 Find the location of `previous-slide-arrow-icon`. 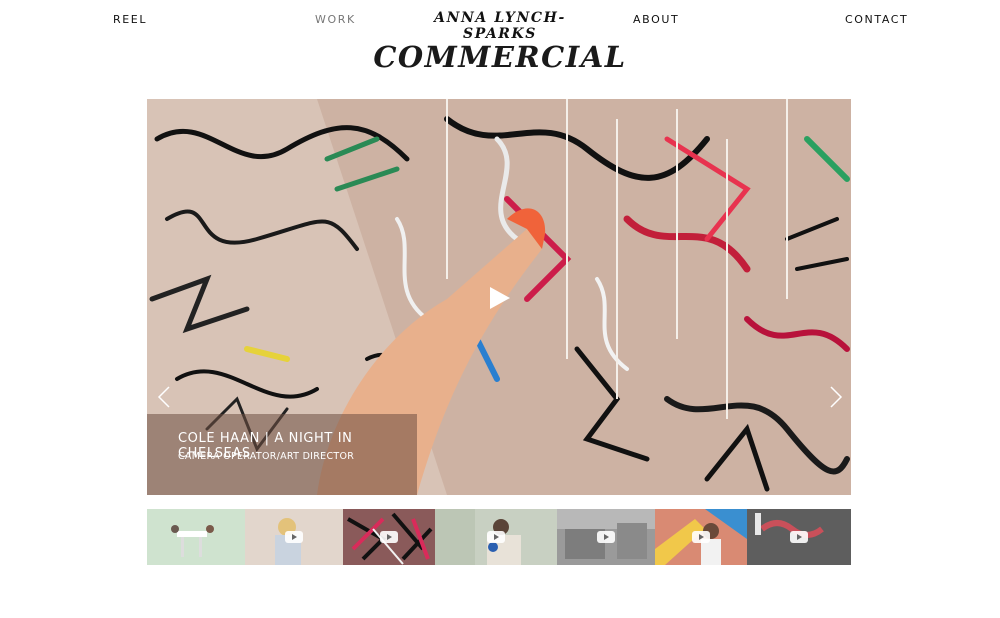

previous-slide-arrow-icon is located at coordinates (165, 397).